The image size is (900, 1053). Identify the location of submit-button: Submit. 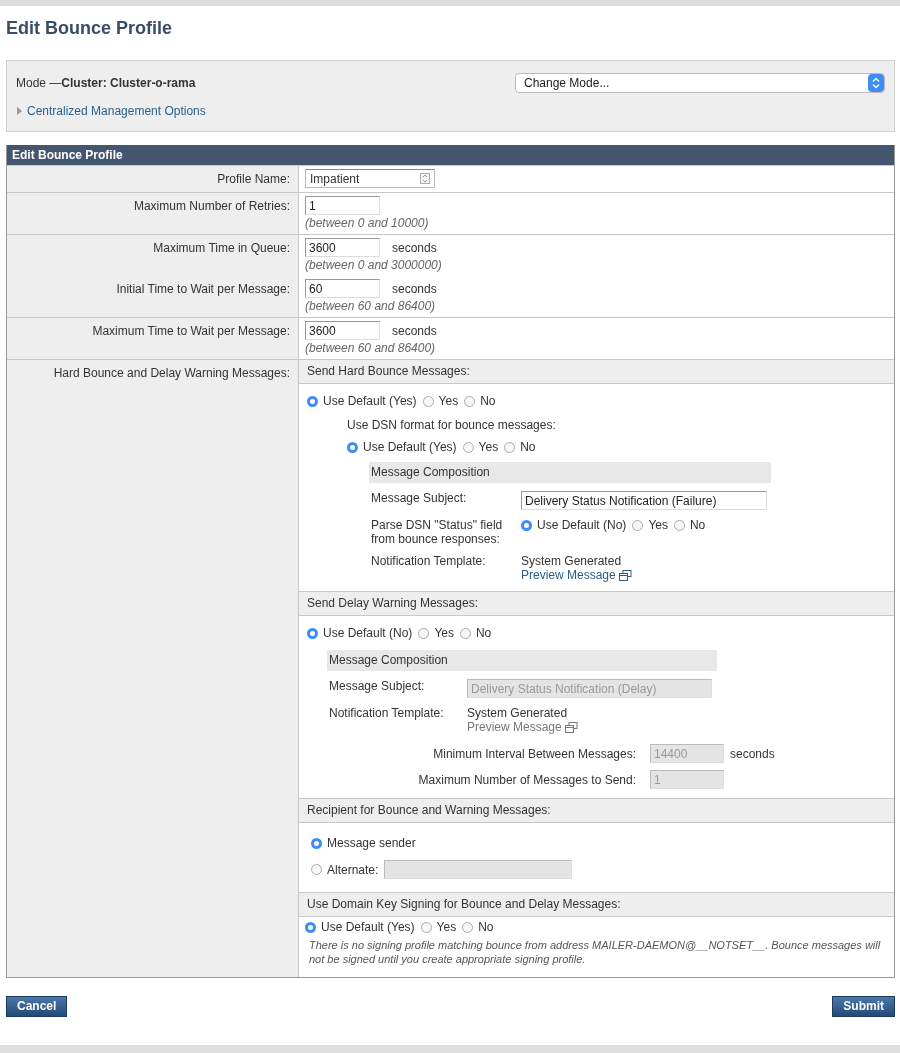
(863, 1006).